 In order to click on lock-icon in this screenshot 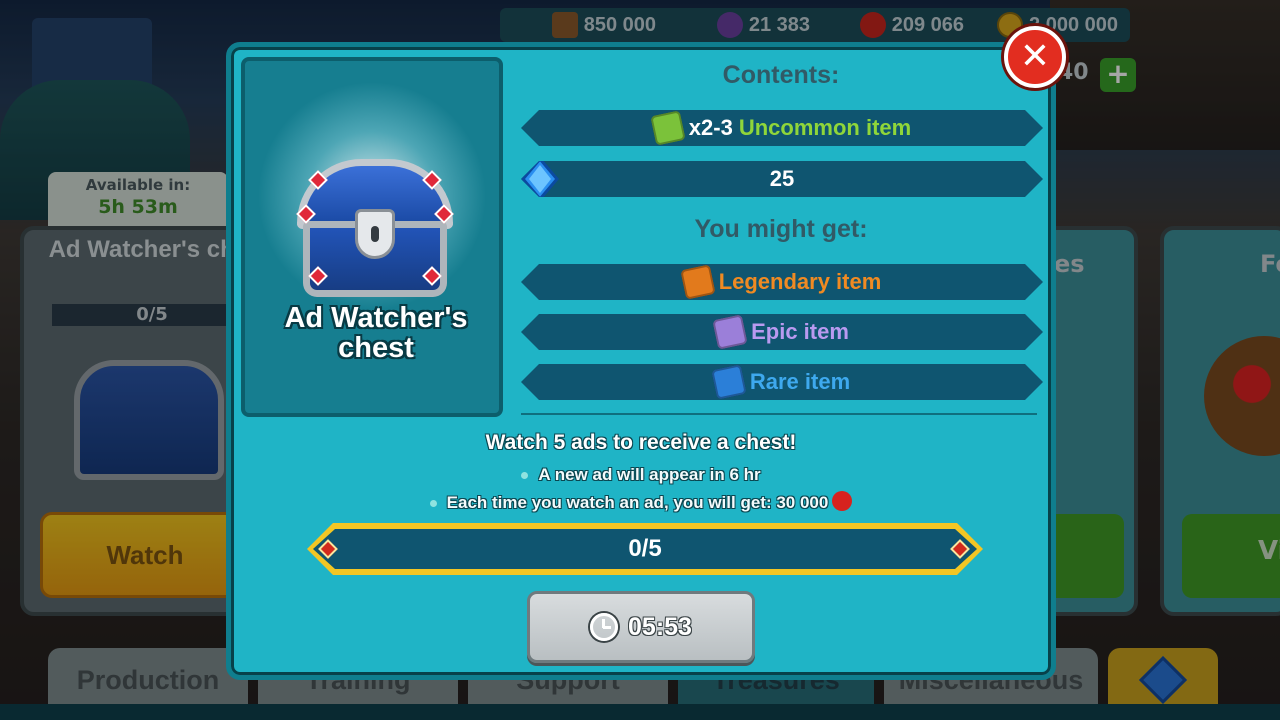, I will do `click(375, 234)`.